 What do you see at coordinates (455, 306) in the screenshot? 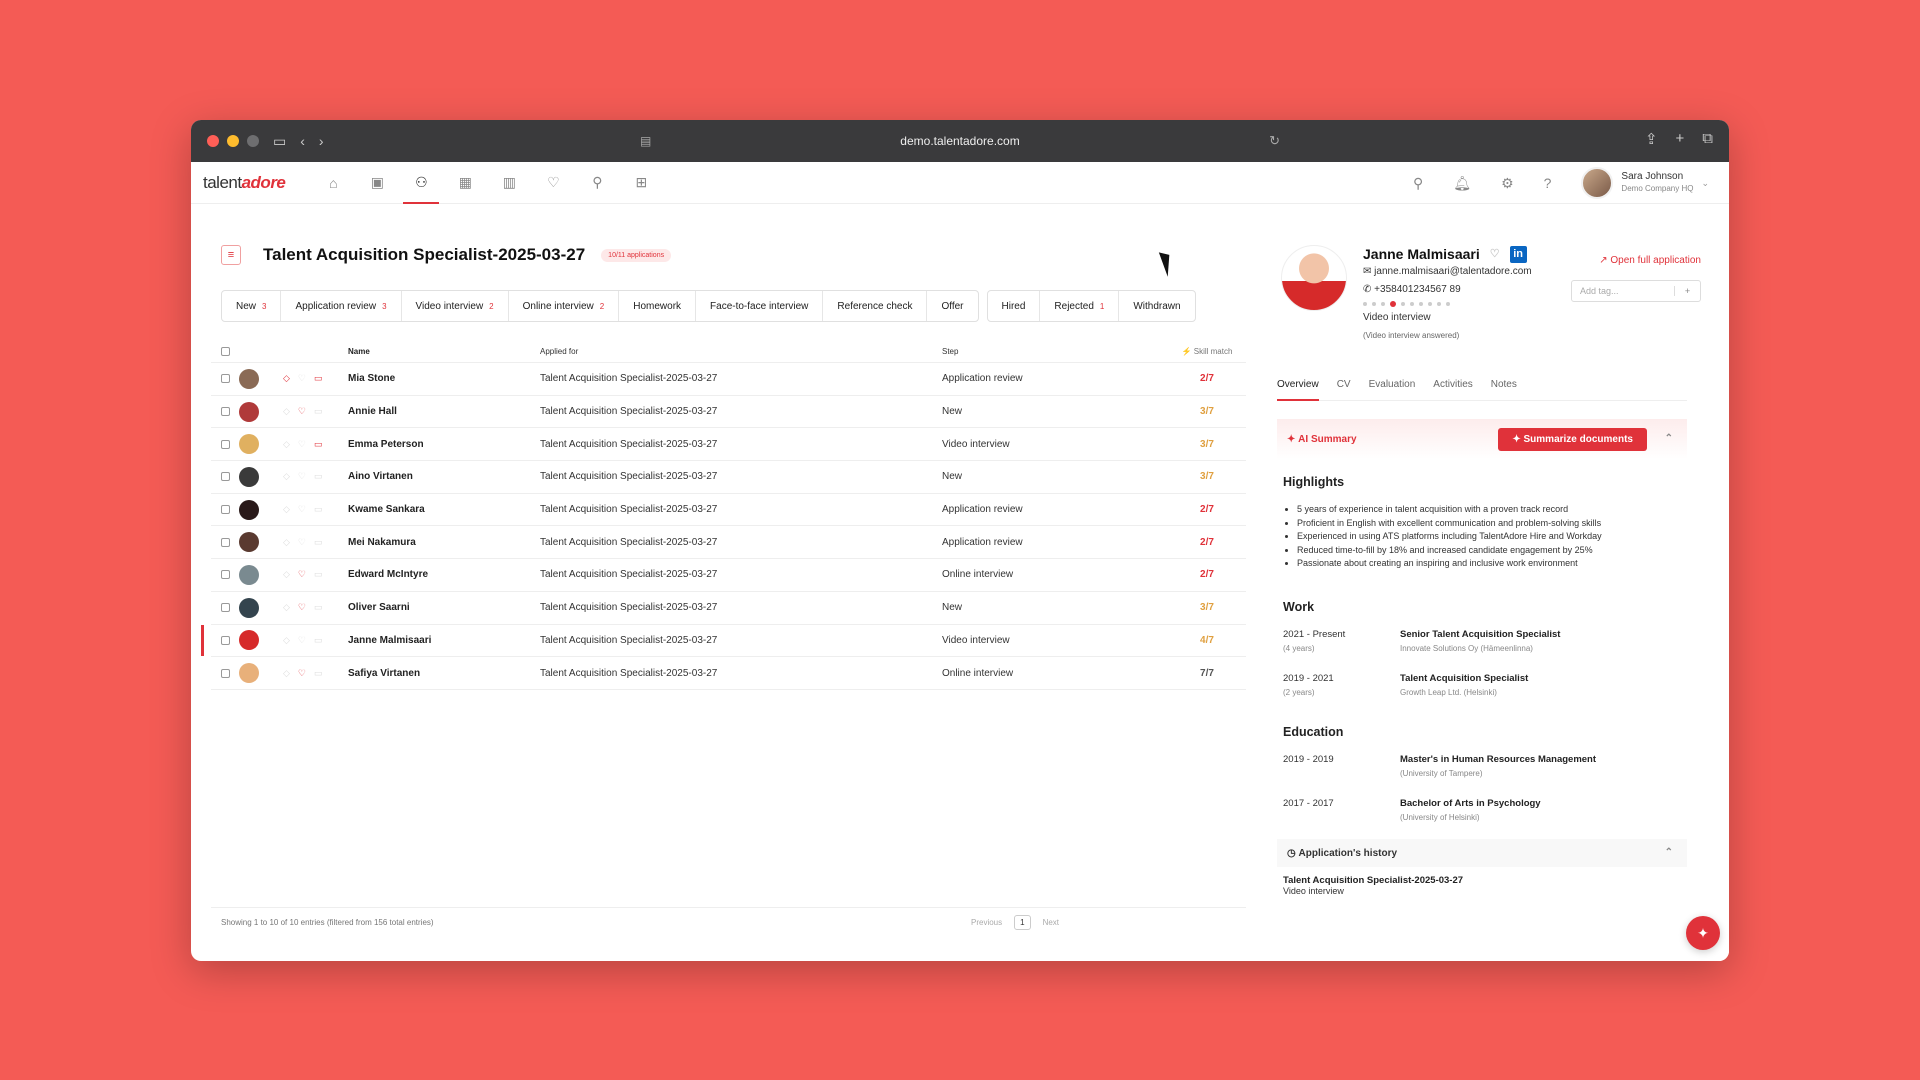
I see `tab-step-video-interview: Video interview 2` at bounding box center [455, 306].